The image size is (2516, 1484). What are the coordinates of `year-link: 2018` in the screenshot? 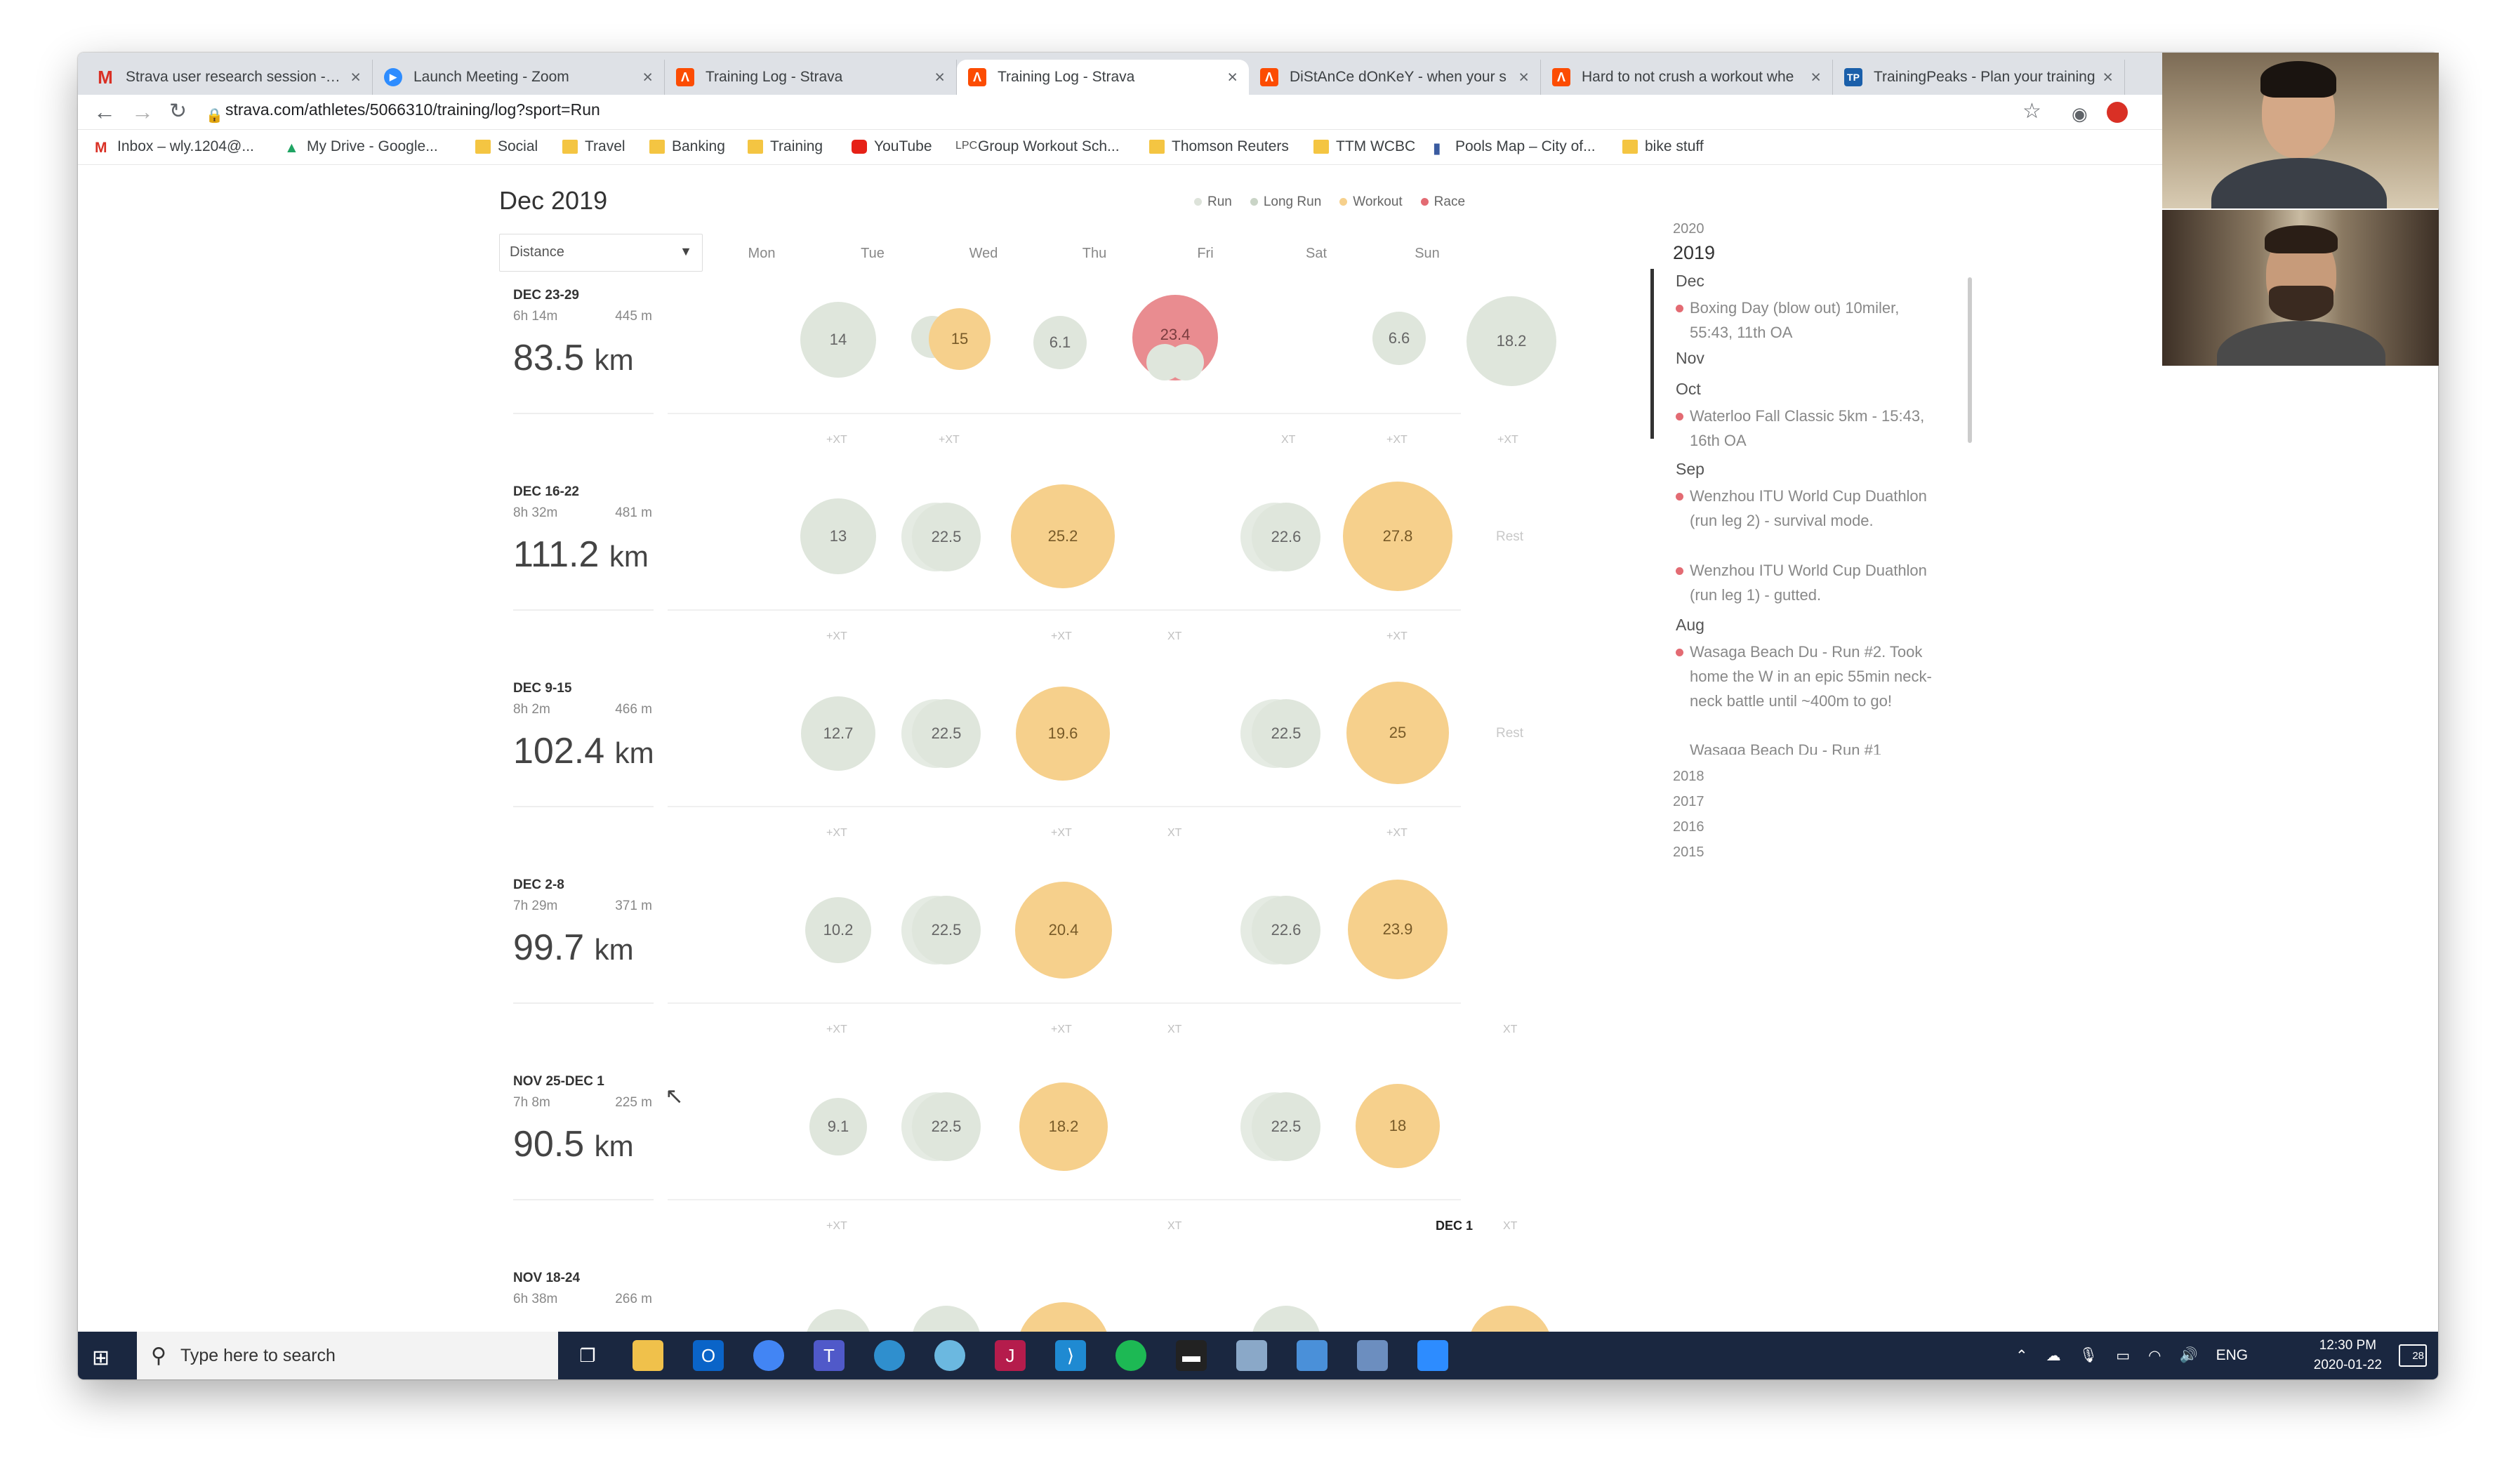 It's located at (1688, 777).